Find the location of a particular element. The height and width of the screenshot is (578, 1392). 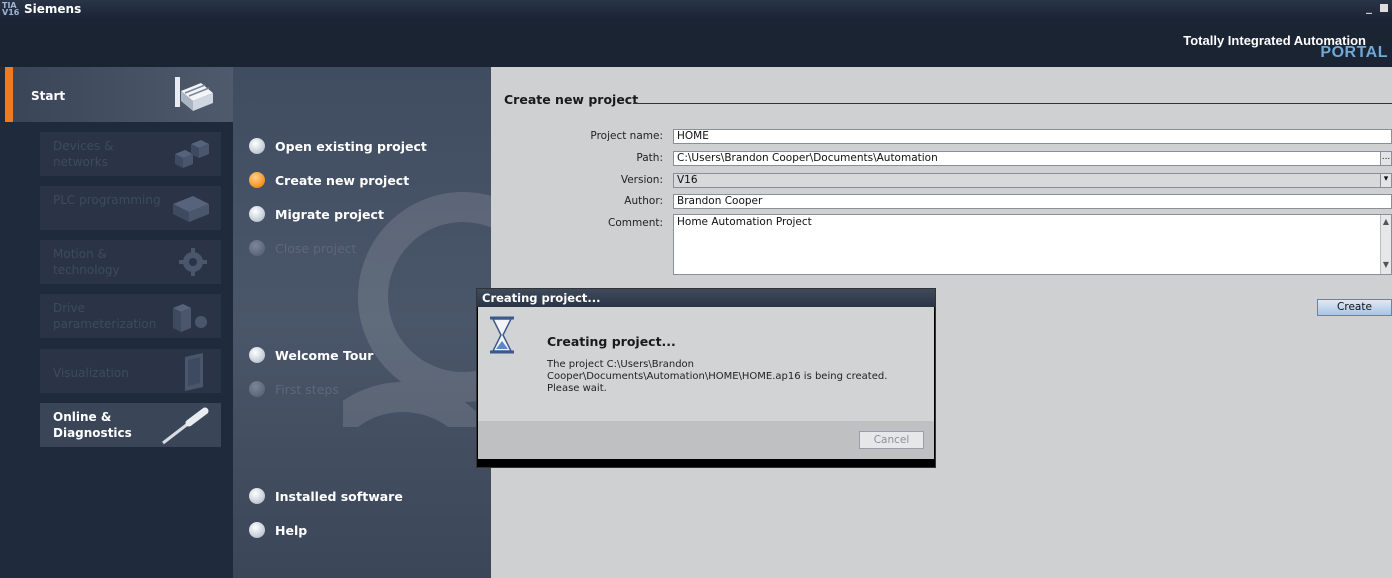

comment-label: Comment: is located at coordinates (635, 223).